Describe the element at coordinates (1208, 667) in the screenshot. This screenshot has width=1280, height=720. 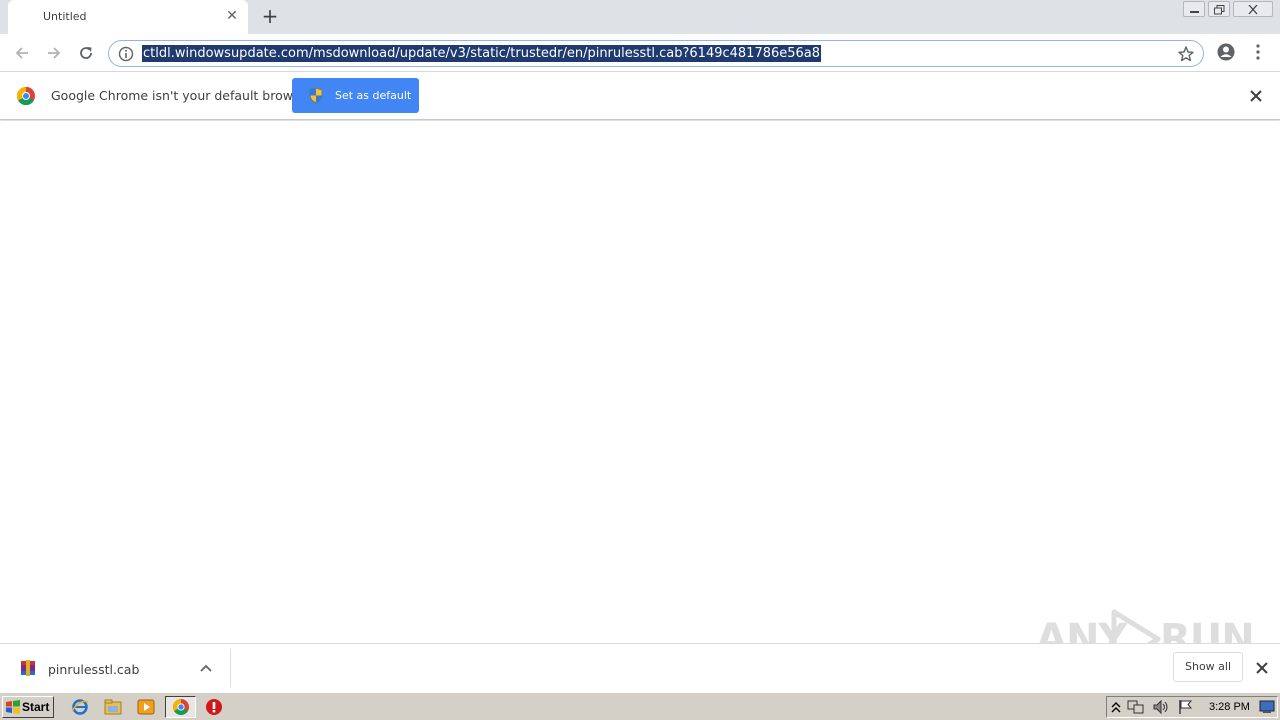
I see `show-all-button: Show all` at that location.